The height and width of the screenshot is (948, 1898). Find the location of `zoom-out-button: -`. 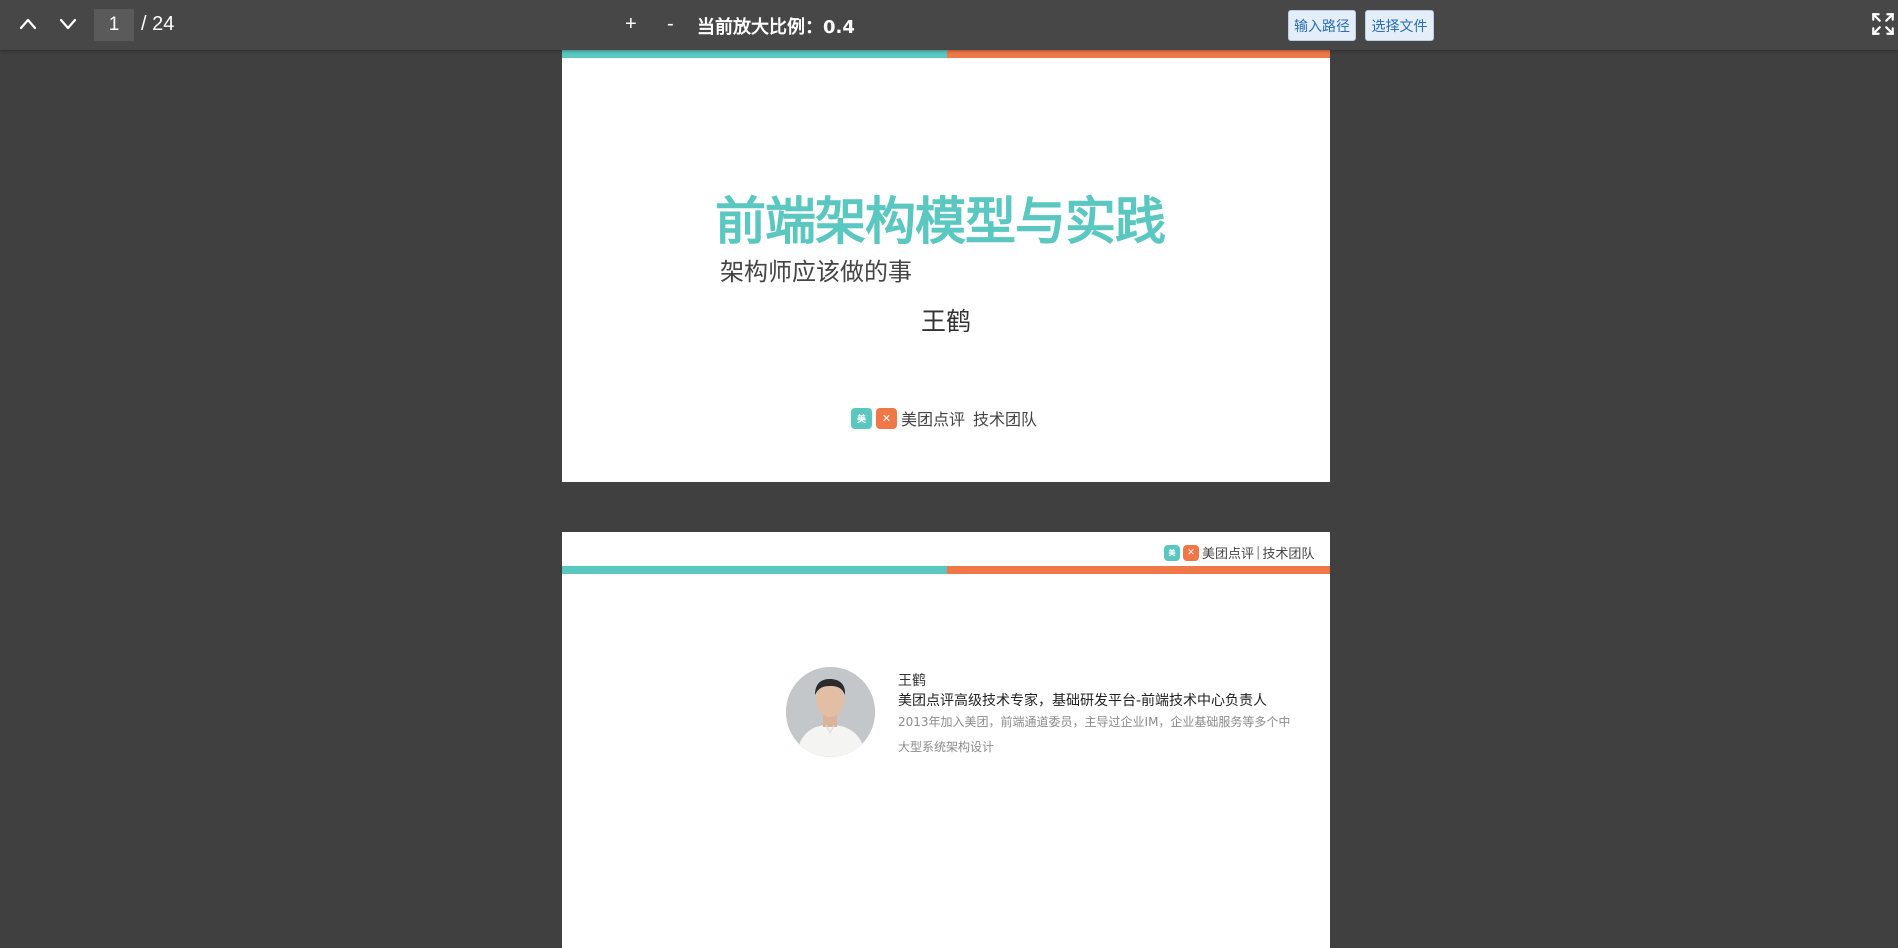

zoom-out-button: - is located at coordinates (670, 24).